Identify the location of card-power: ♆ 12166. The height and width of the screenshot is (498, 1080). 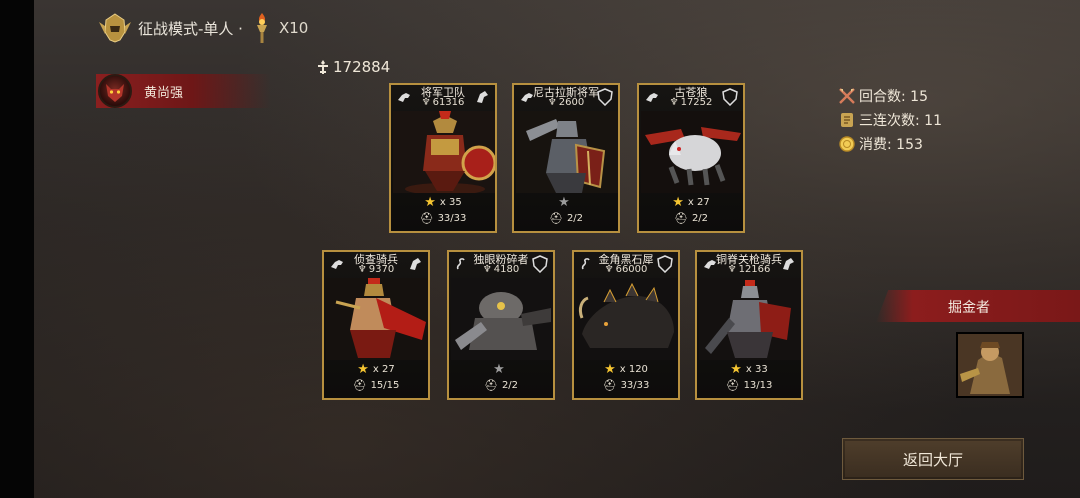
(749, 269).